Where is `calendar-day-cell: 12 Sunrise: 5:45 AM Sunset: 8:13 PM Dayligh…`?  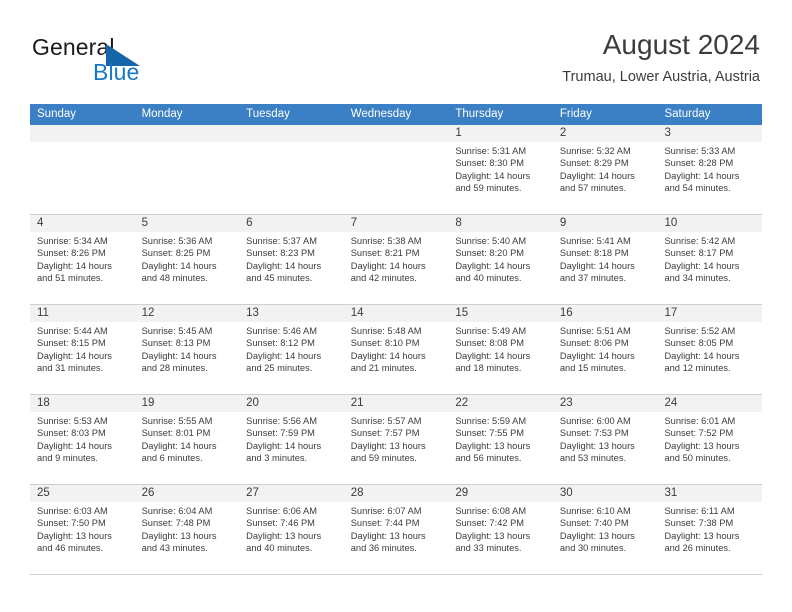
calendar-day-cell: 12 Sunrise: 5:45 AM Sunset: 8:13 PM Dayligh… is located at coordinates (187, 349).